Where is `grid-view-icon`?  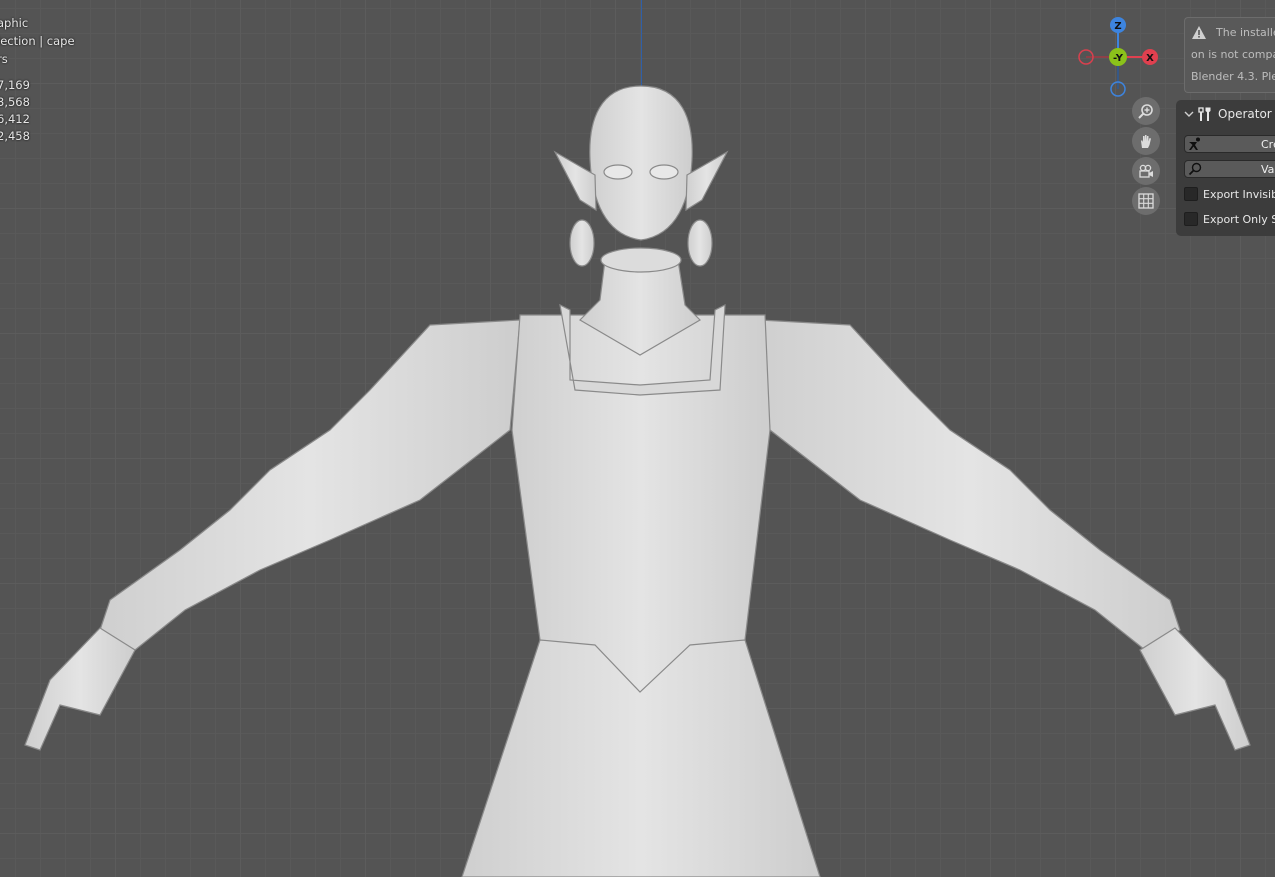
grid-view-icon is located at coordinates (1146, 201).